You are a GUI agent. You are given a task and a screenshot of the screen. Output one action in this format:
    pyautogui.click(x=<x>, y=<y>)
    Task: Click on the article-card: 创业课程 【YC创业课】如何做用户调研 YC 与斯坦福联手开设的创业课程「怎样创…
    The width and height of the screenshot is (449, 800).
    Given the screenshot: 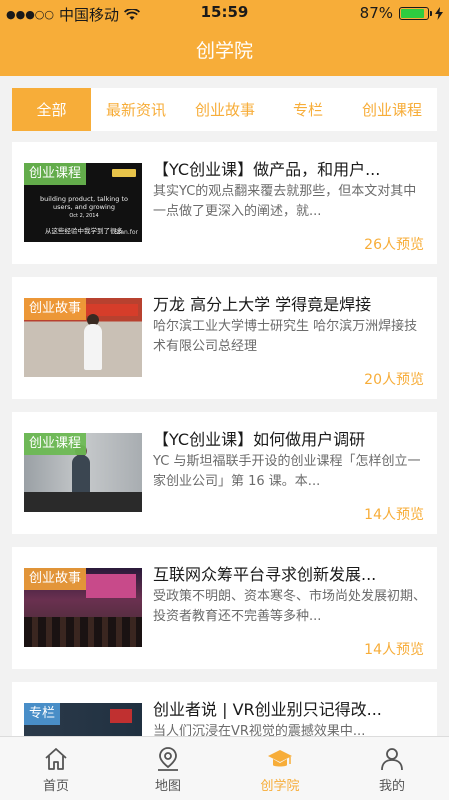 What is the action you would take?
    pyautogui.click(x=224, y=473)
    